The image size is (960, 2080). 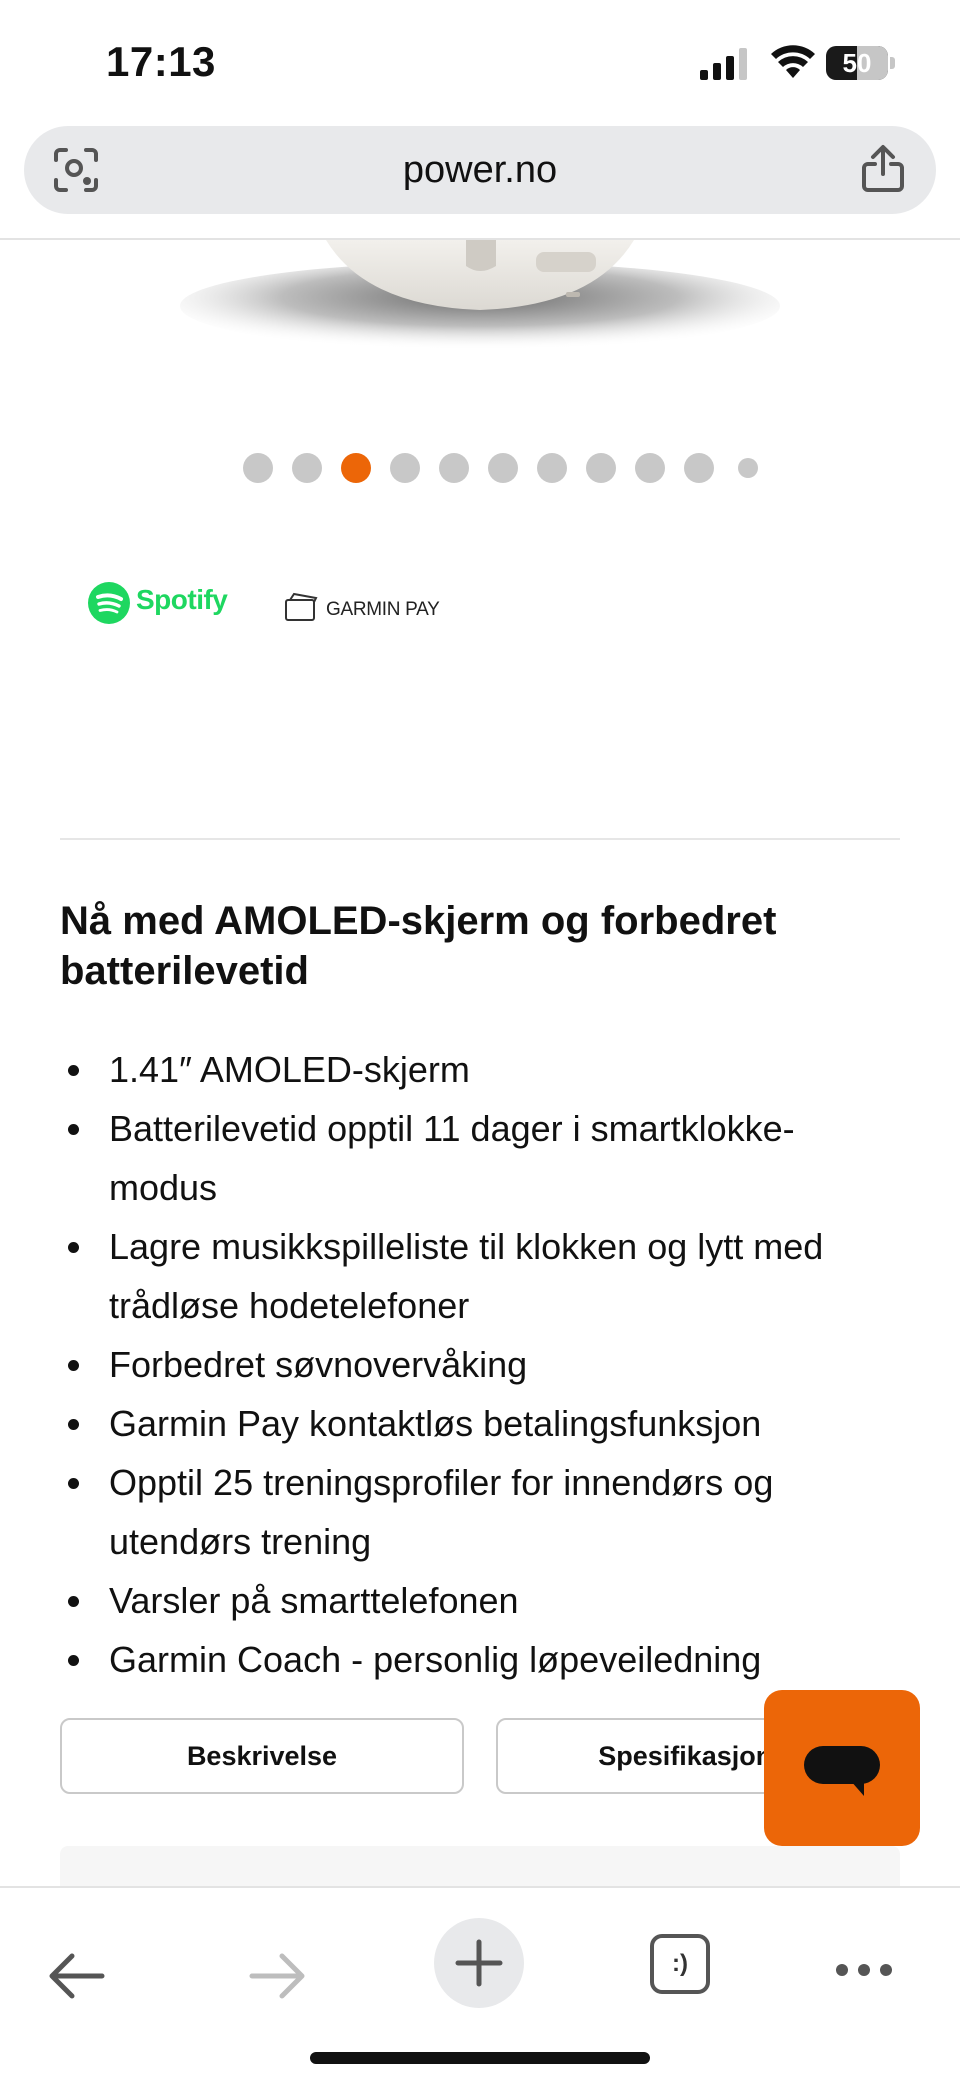 I want to click on battery-icon: 50, so click(x=861, y=63).